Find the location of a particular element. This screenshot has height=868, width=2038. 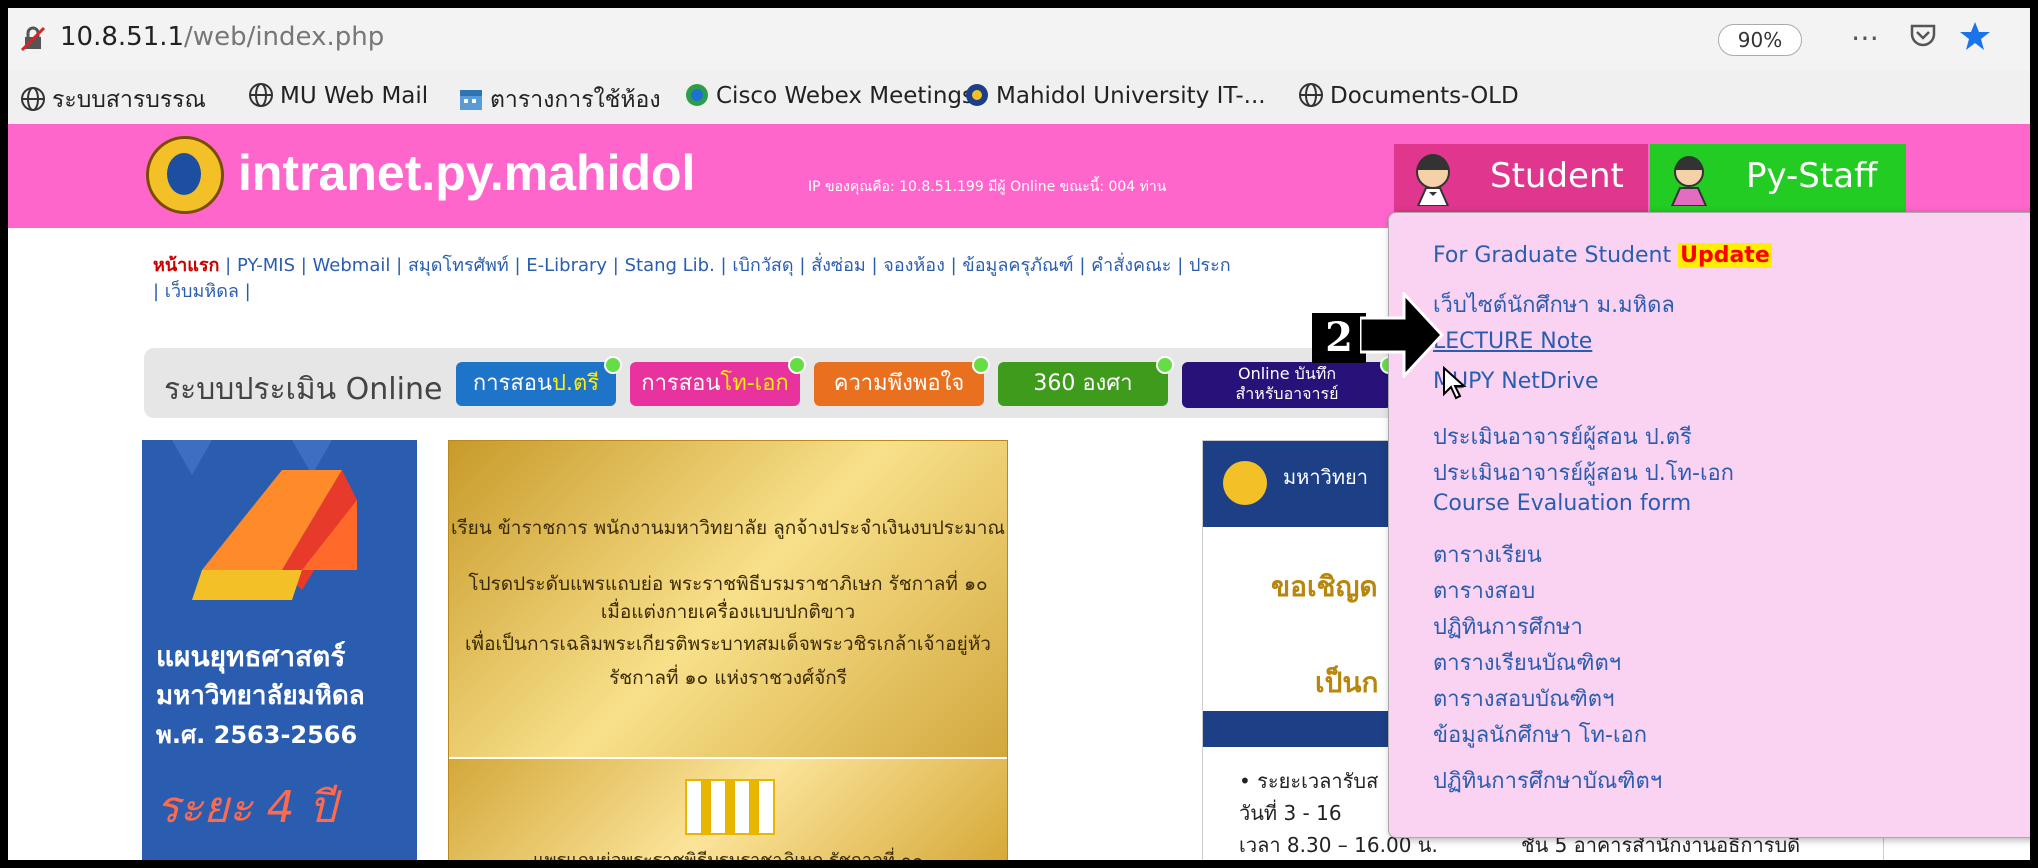

bookmark-item: ตารางการใช้ห้อง is located at coordinates (559, 100).